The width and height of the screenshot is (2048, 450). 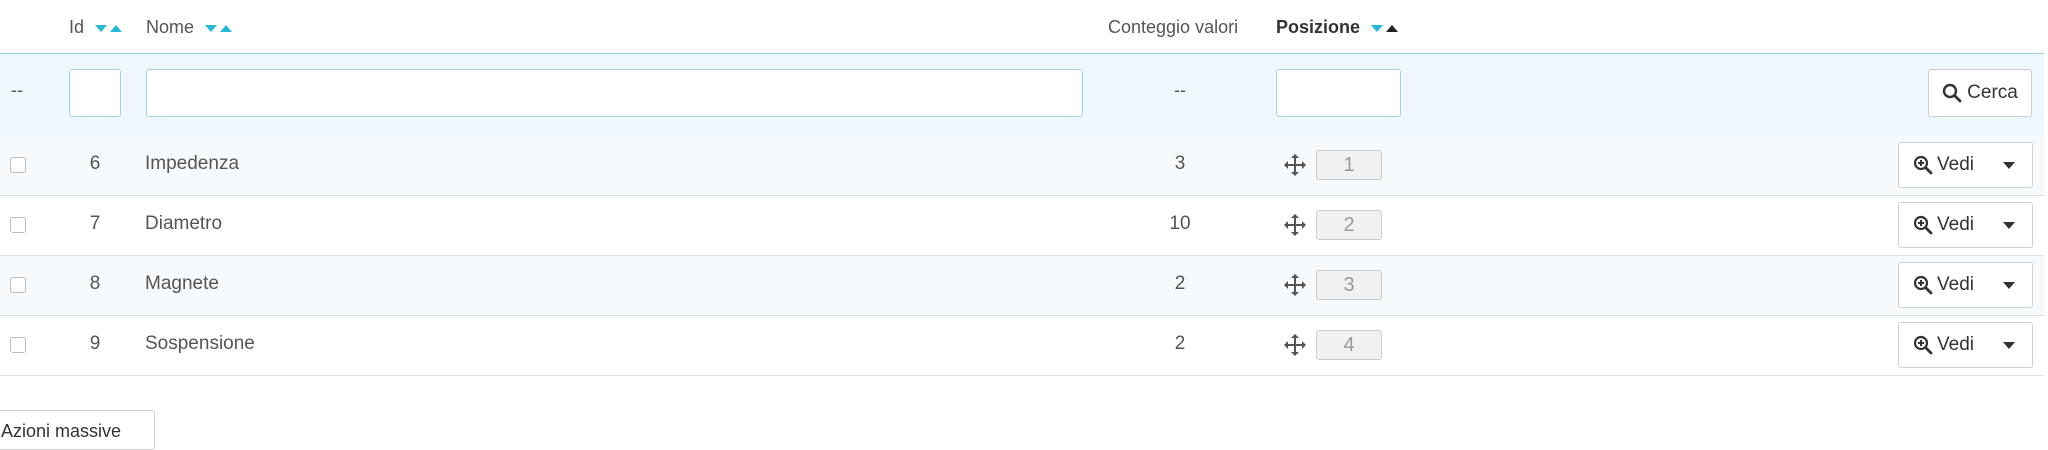 What do you see at coordinates (1338, 93) in the screenshot?
I see `position-filter-input` at bounding box center [1338, 93].